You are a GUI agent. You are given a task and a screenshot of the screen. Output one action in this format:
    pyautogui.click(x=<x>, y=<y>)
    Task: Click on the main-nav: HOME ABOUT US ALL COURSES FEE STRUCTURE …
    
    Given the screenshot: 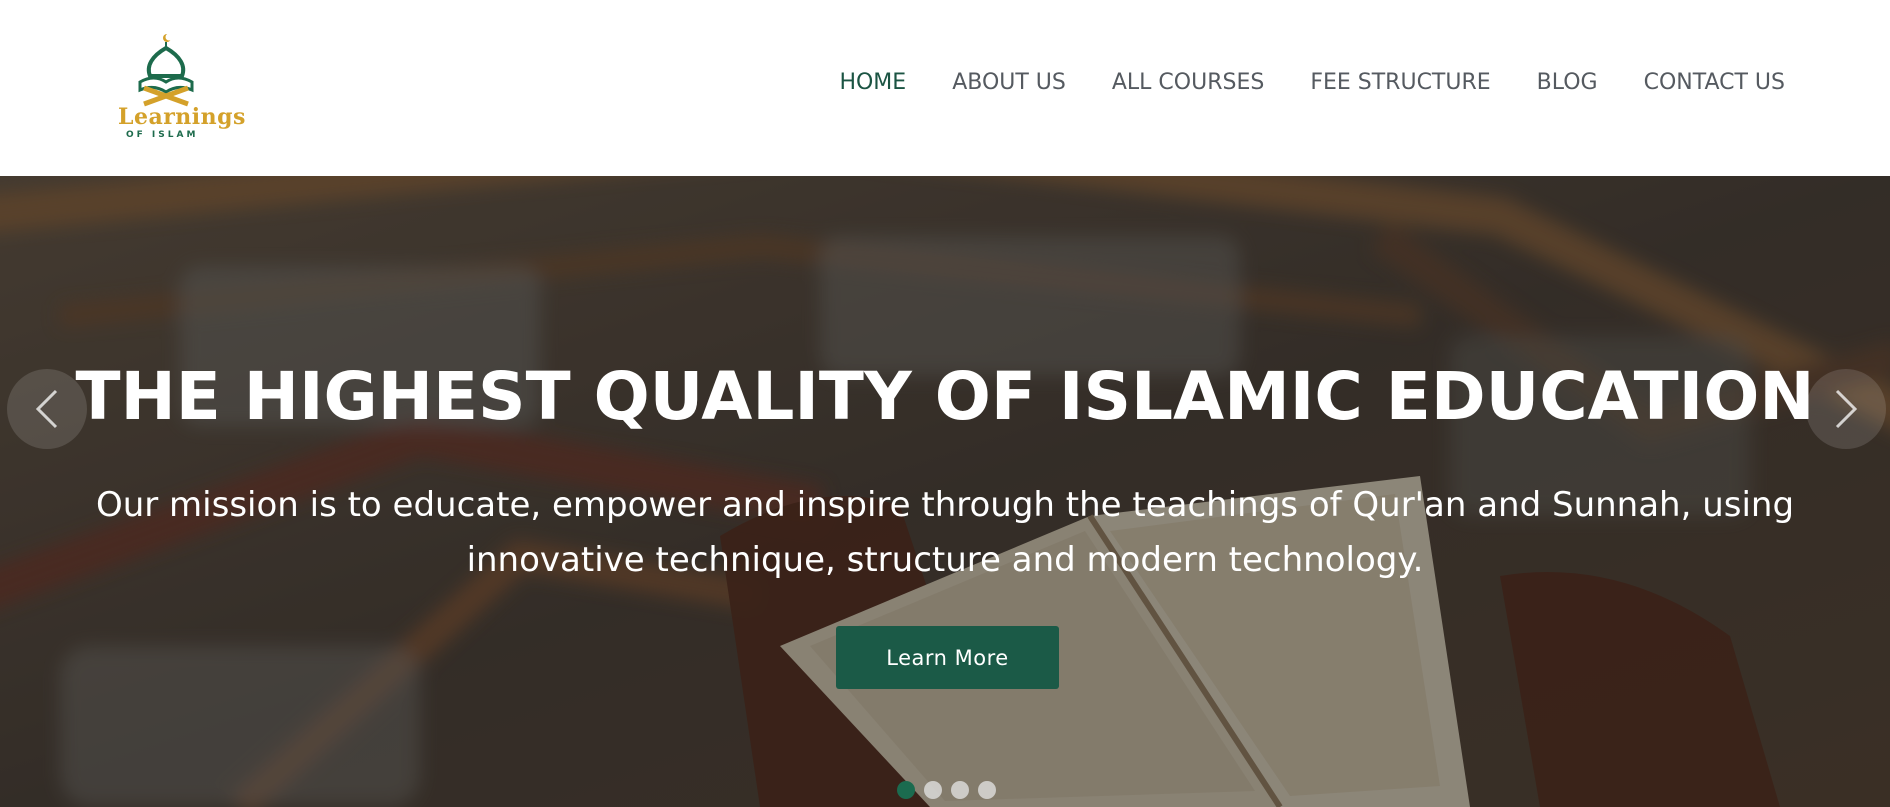 What is the action you would take?
    pyautogui.click(x=1312, y=82)
    